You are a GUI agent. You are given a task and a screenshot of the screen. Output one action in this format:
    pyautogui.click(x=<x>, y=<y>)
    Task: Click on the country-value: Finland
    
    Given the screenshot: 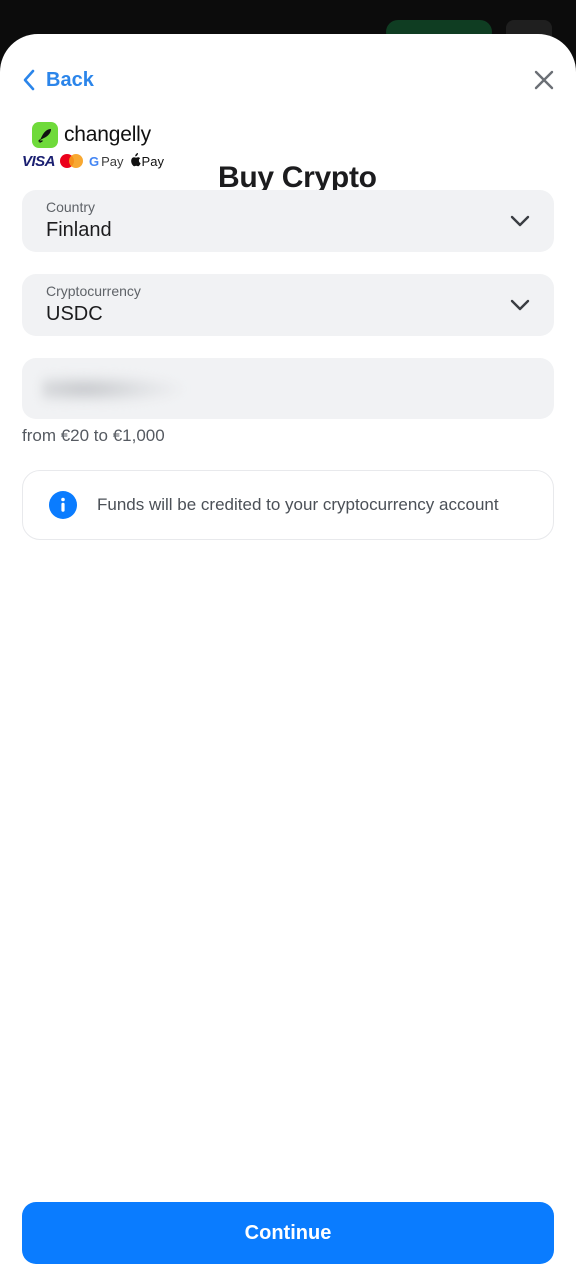 What is the action you would take?
    pyautogui.click(x=79, y=230)
    